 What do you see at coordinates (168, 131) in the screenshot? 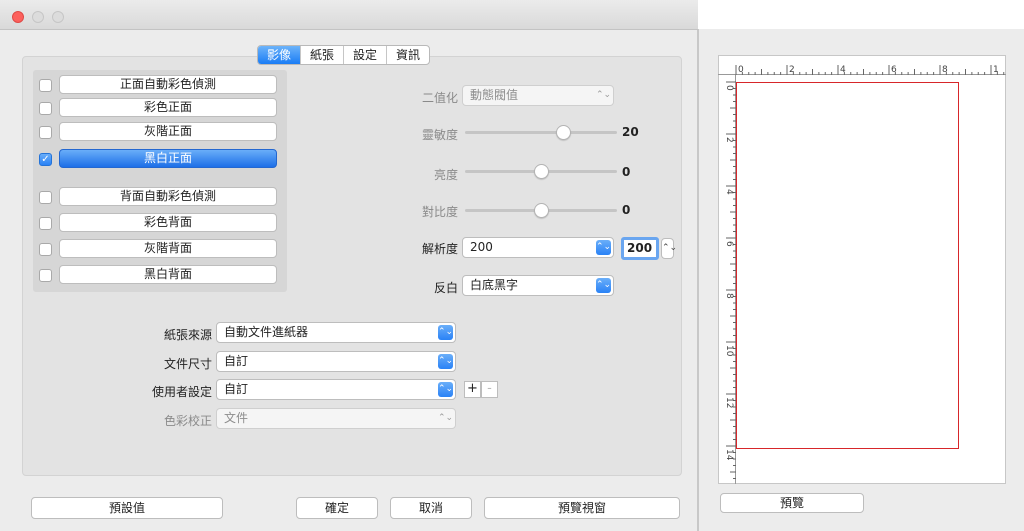
I see `mode-front-gray: 灰階正面` at bounding box center [168, 131].